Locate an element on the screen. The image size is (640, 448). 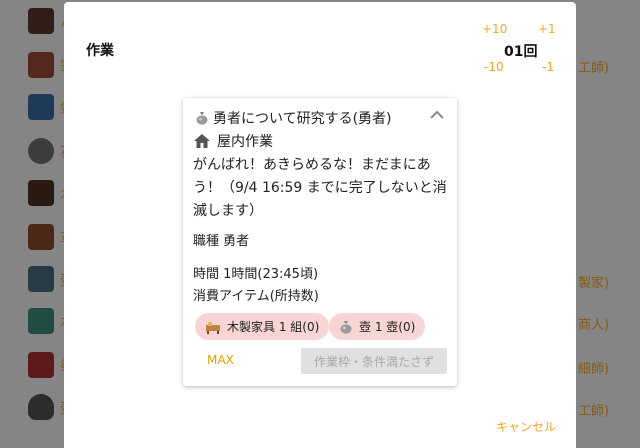
dialog-title: 作業 is located at coordinates (100, 51).